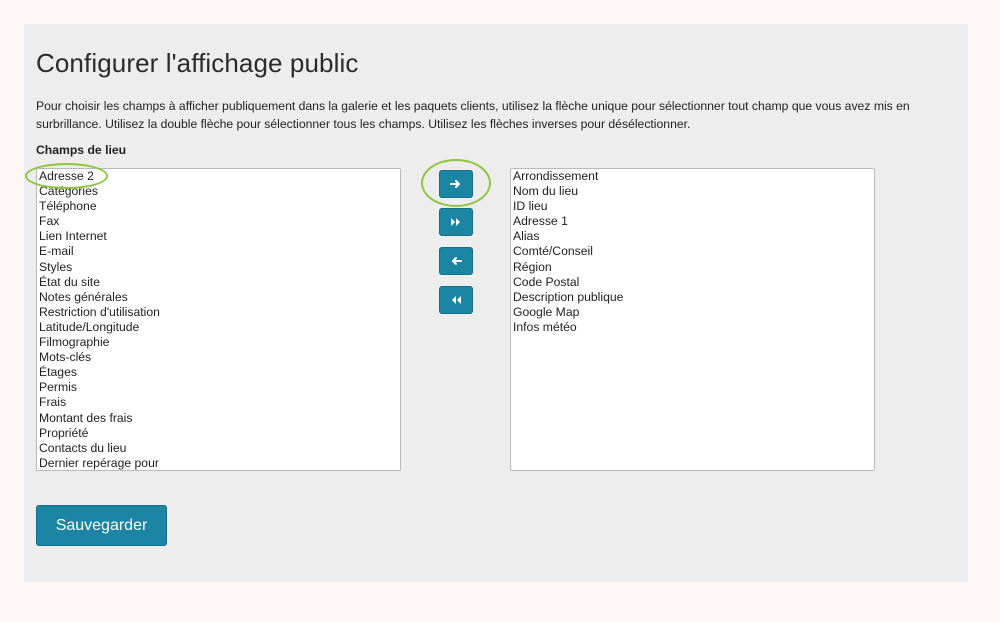 The height and width of the screenshot is (622, 1000). What do you see at coordinates (219, 251) in the screenshot?
I see `list-item: E-mail` at bounding box center [219, 251].